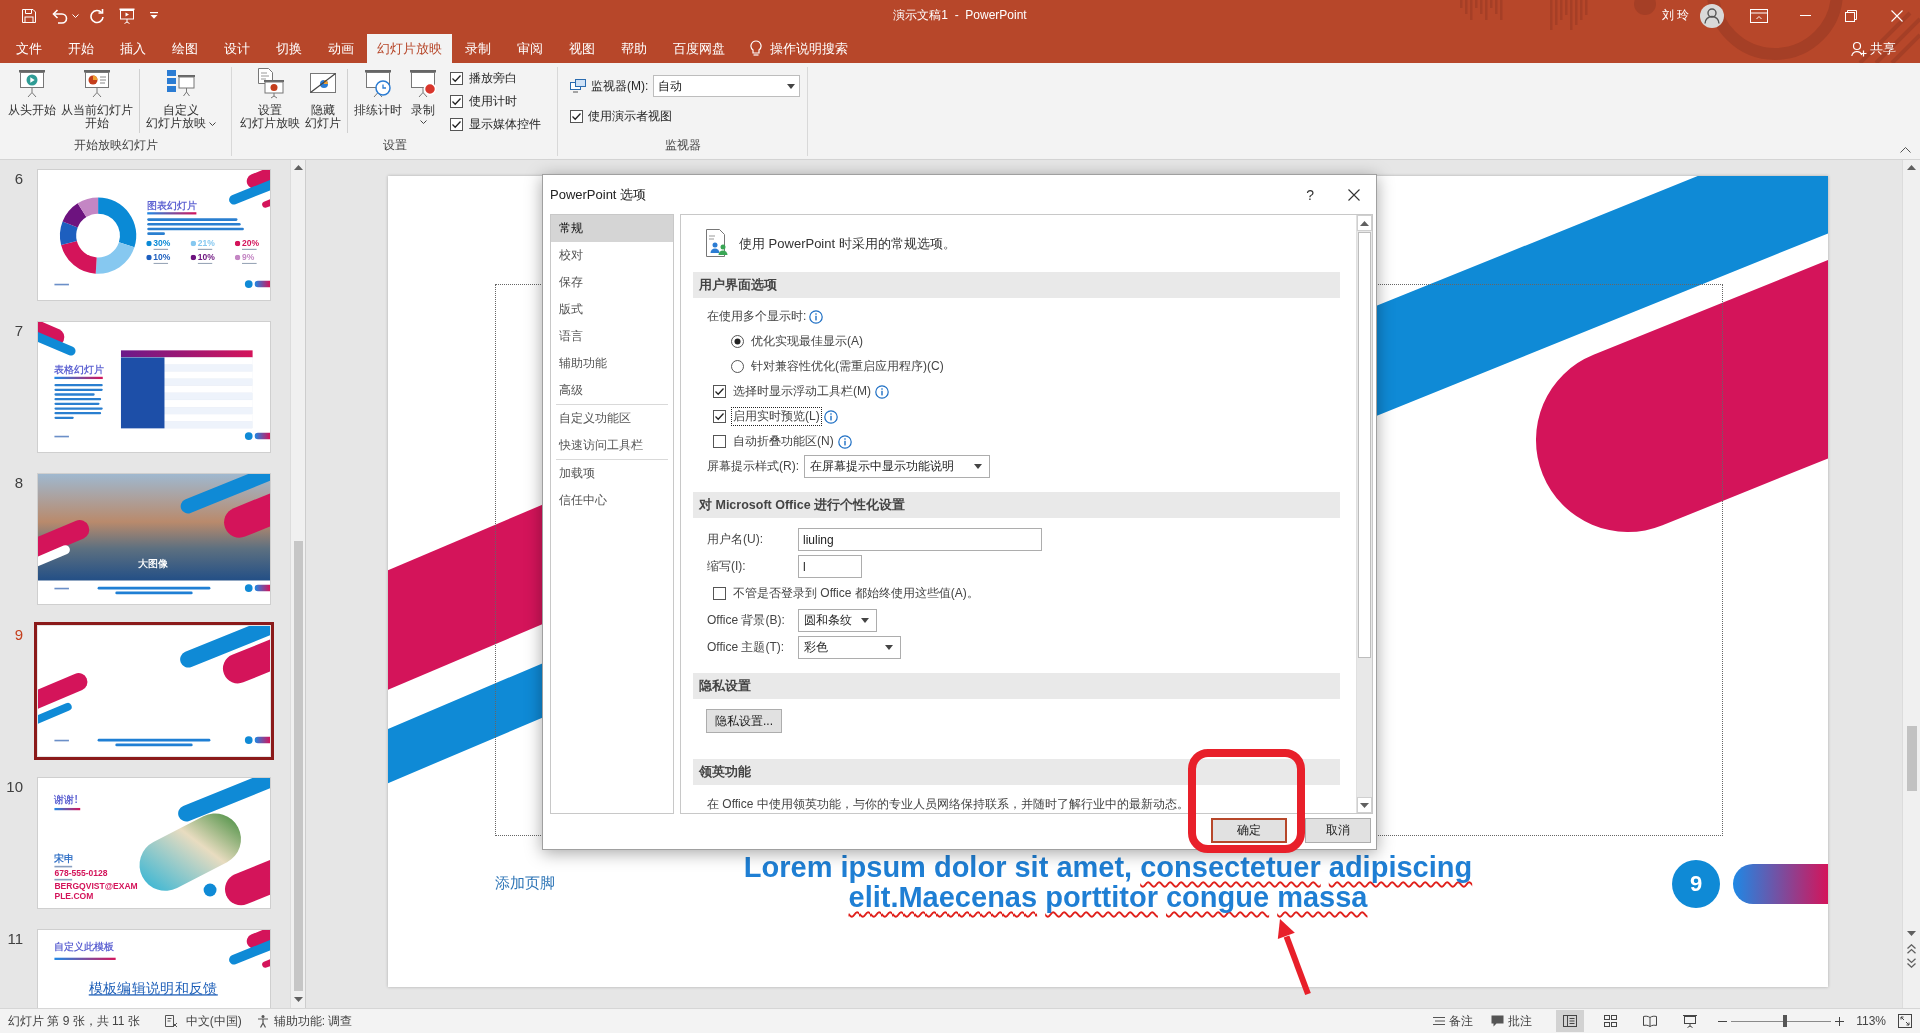 The image size is (1920, 1033). I want to click on radio-label: 针对兼容性优化(需重启应用程序)(C), so click(847, 366).